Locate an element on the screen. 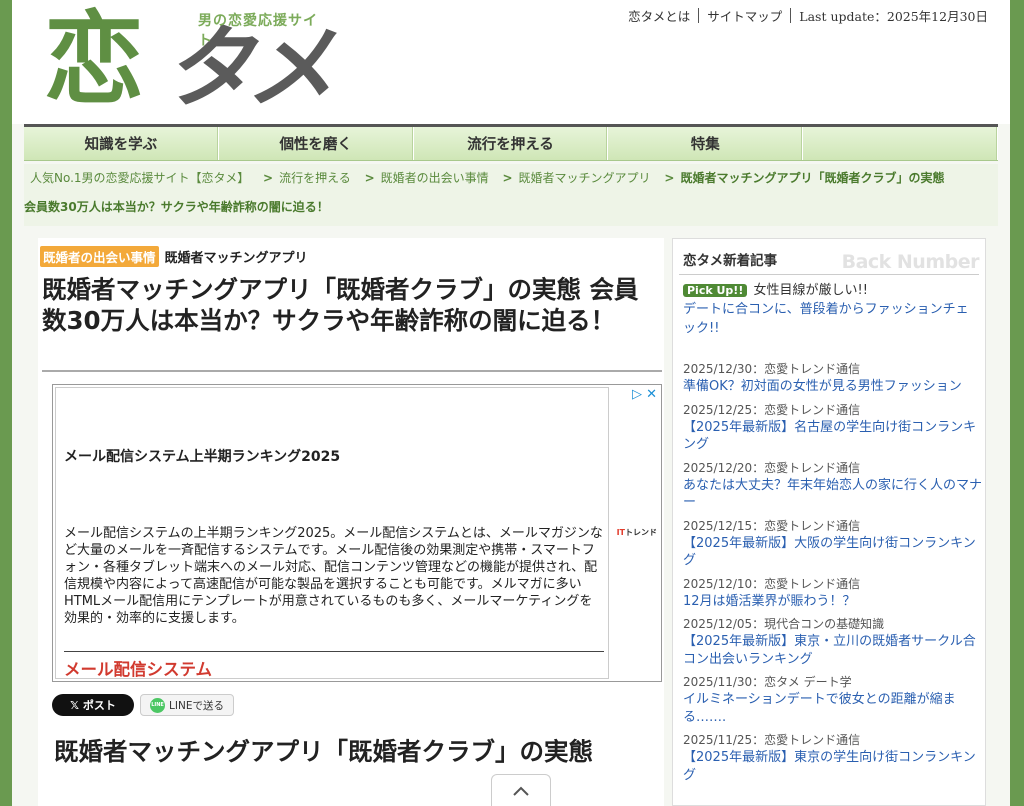  chevron-up-icon-svg is located at coordinates (521, 791).